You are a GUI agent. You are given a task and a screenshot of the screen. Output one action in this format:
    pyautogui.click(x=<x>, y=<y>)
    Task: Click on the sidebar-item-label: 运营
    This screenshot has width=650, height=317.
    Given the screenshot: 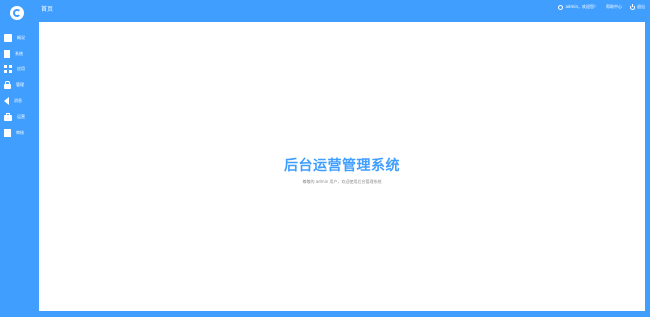 What is the action you would take?
    pyautogui.click(x=21, y=116)
    